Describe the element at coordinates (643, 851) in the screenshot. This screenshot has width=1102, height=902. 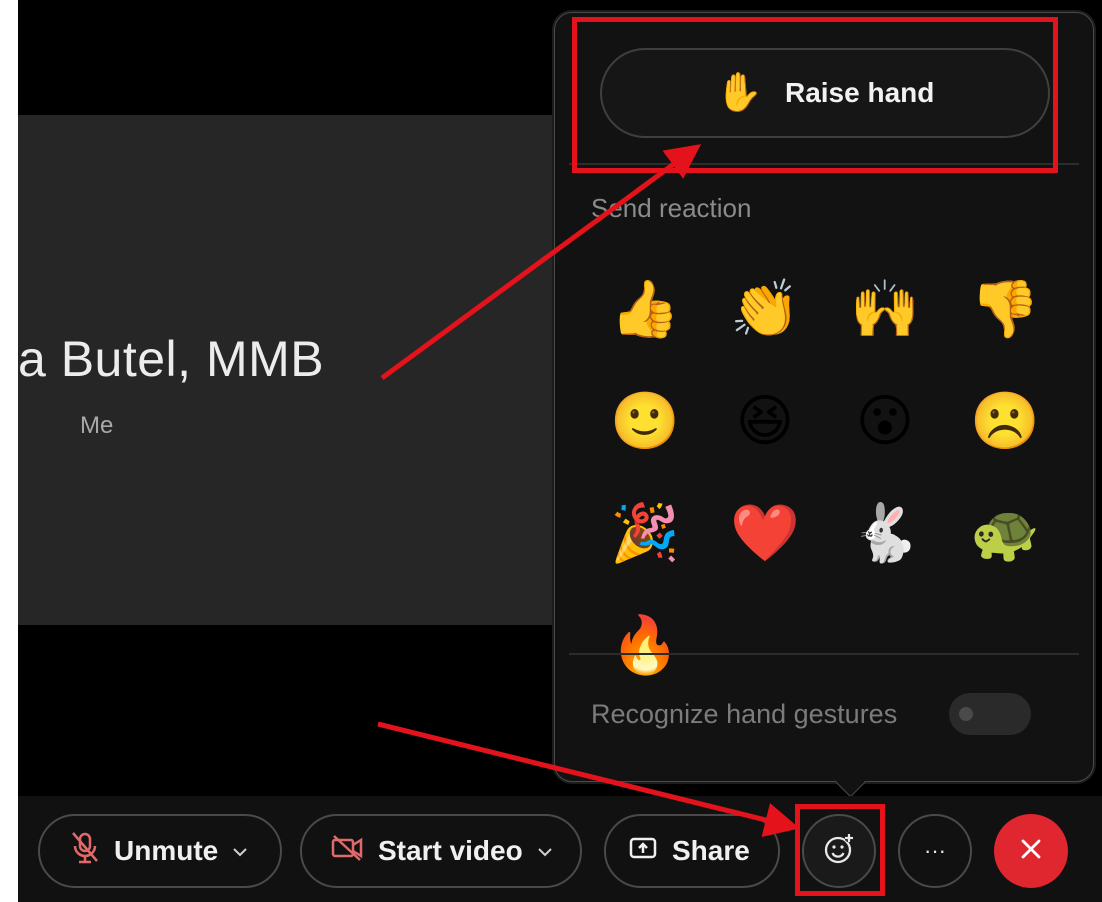
I see `share-screen-icon` at that location.